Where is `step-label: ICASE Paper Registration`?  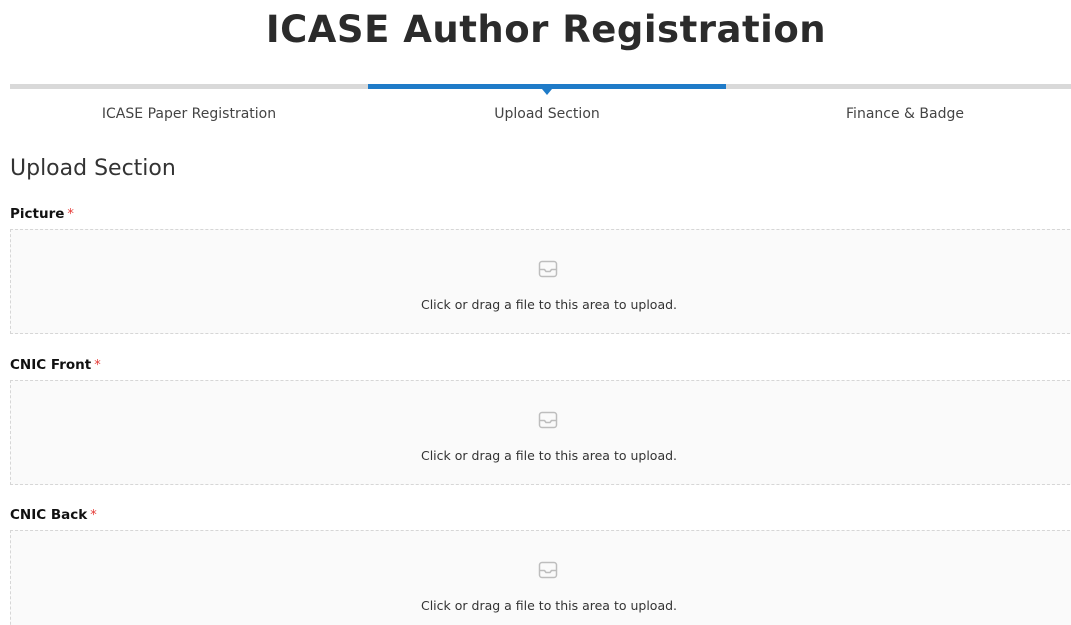 step-label: ICASE Paper Registration is located at coordinates (189, 114).